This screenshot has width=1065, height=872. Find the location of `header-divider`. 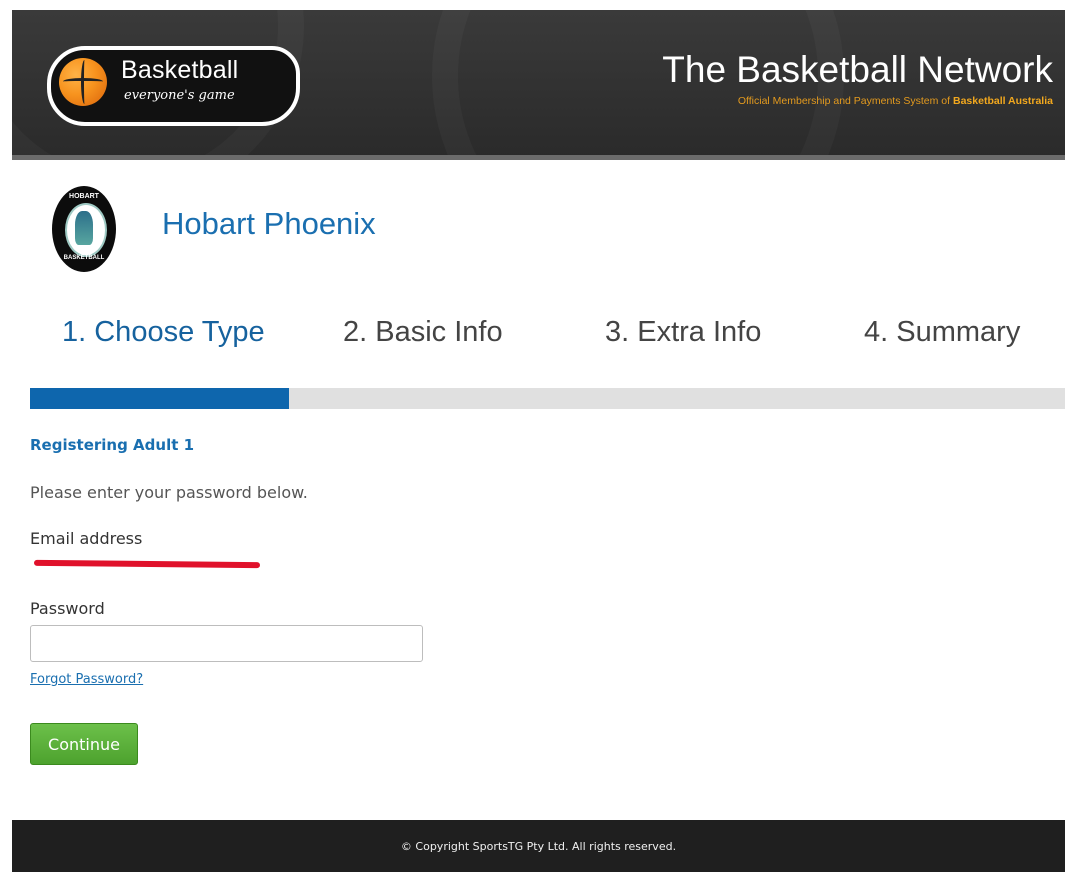

header-divider is located at coordinates (538, 157).